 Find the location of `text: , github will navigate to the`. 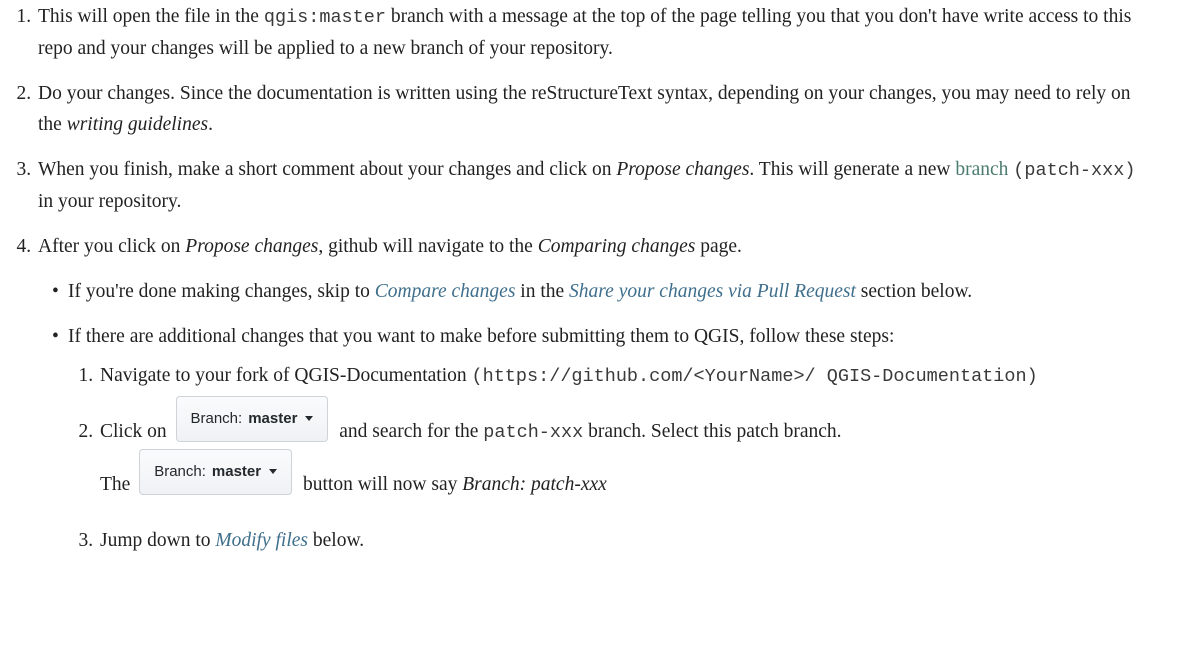

text: , github will navigate to the is located at coordinates (428, 246).